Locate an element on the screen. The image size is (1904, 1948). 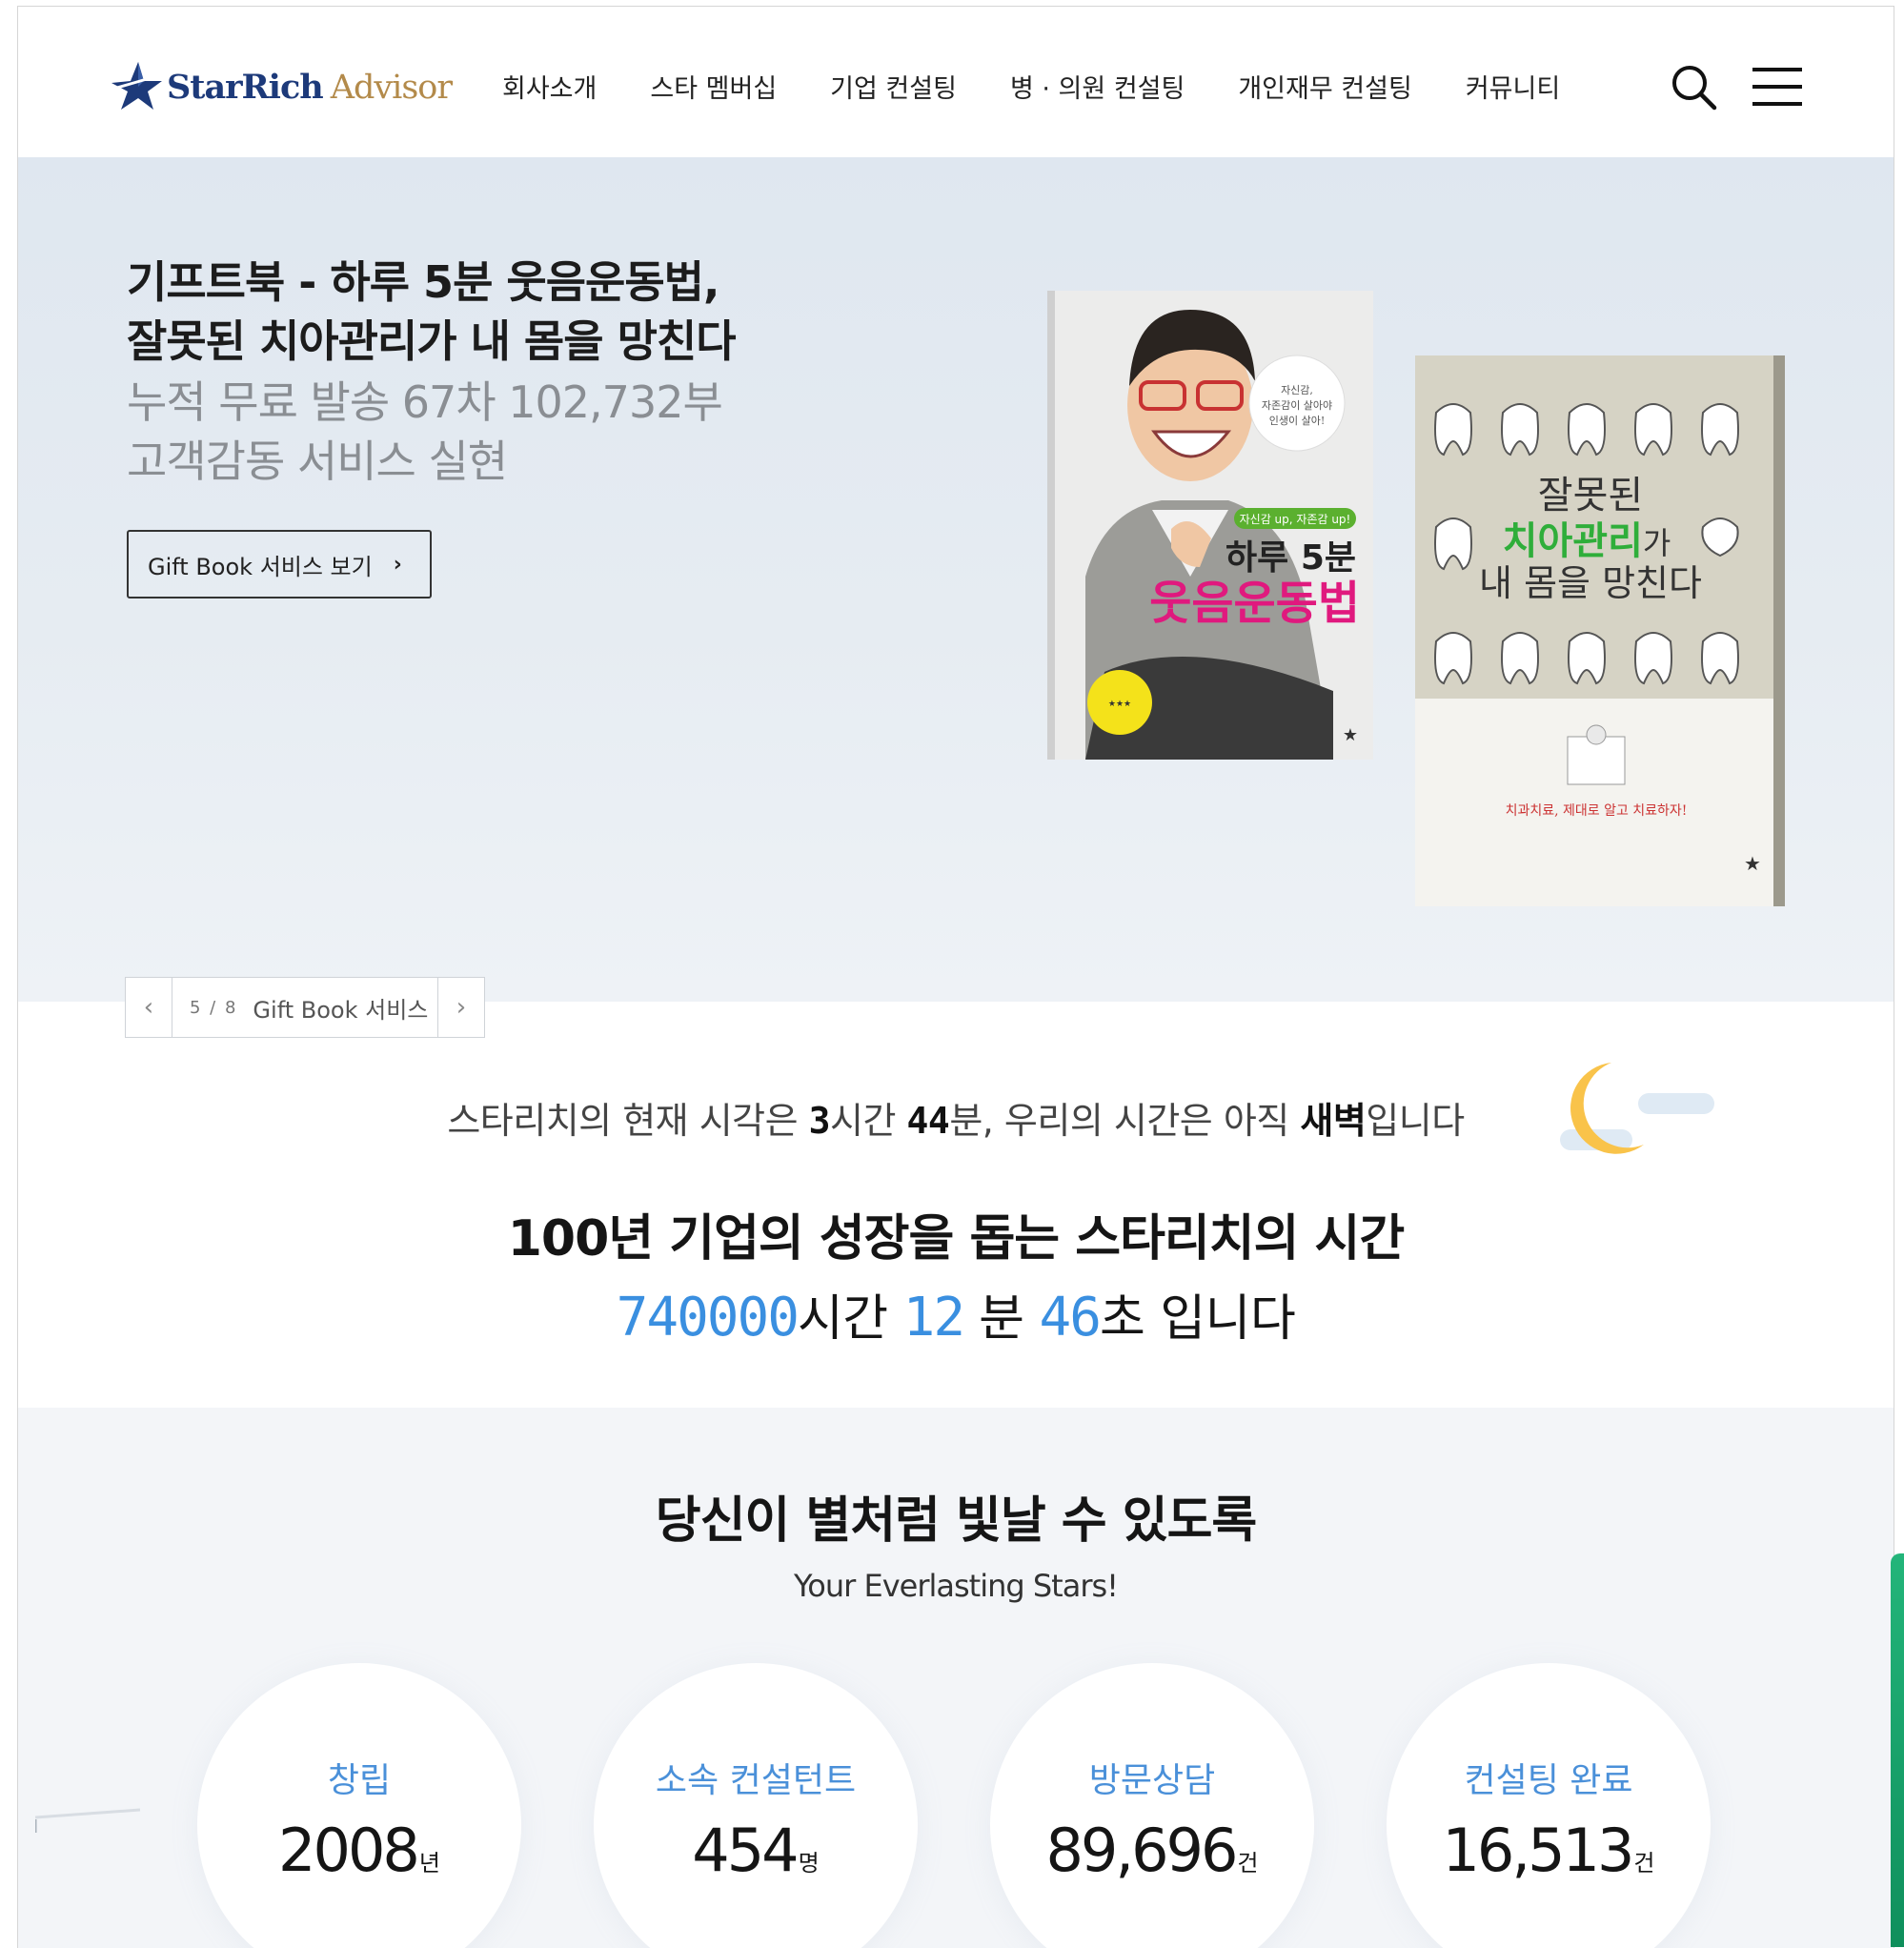
decorative-line is located at coordinates (88, 1821).